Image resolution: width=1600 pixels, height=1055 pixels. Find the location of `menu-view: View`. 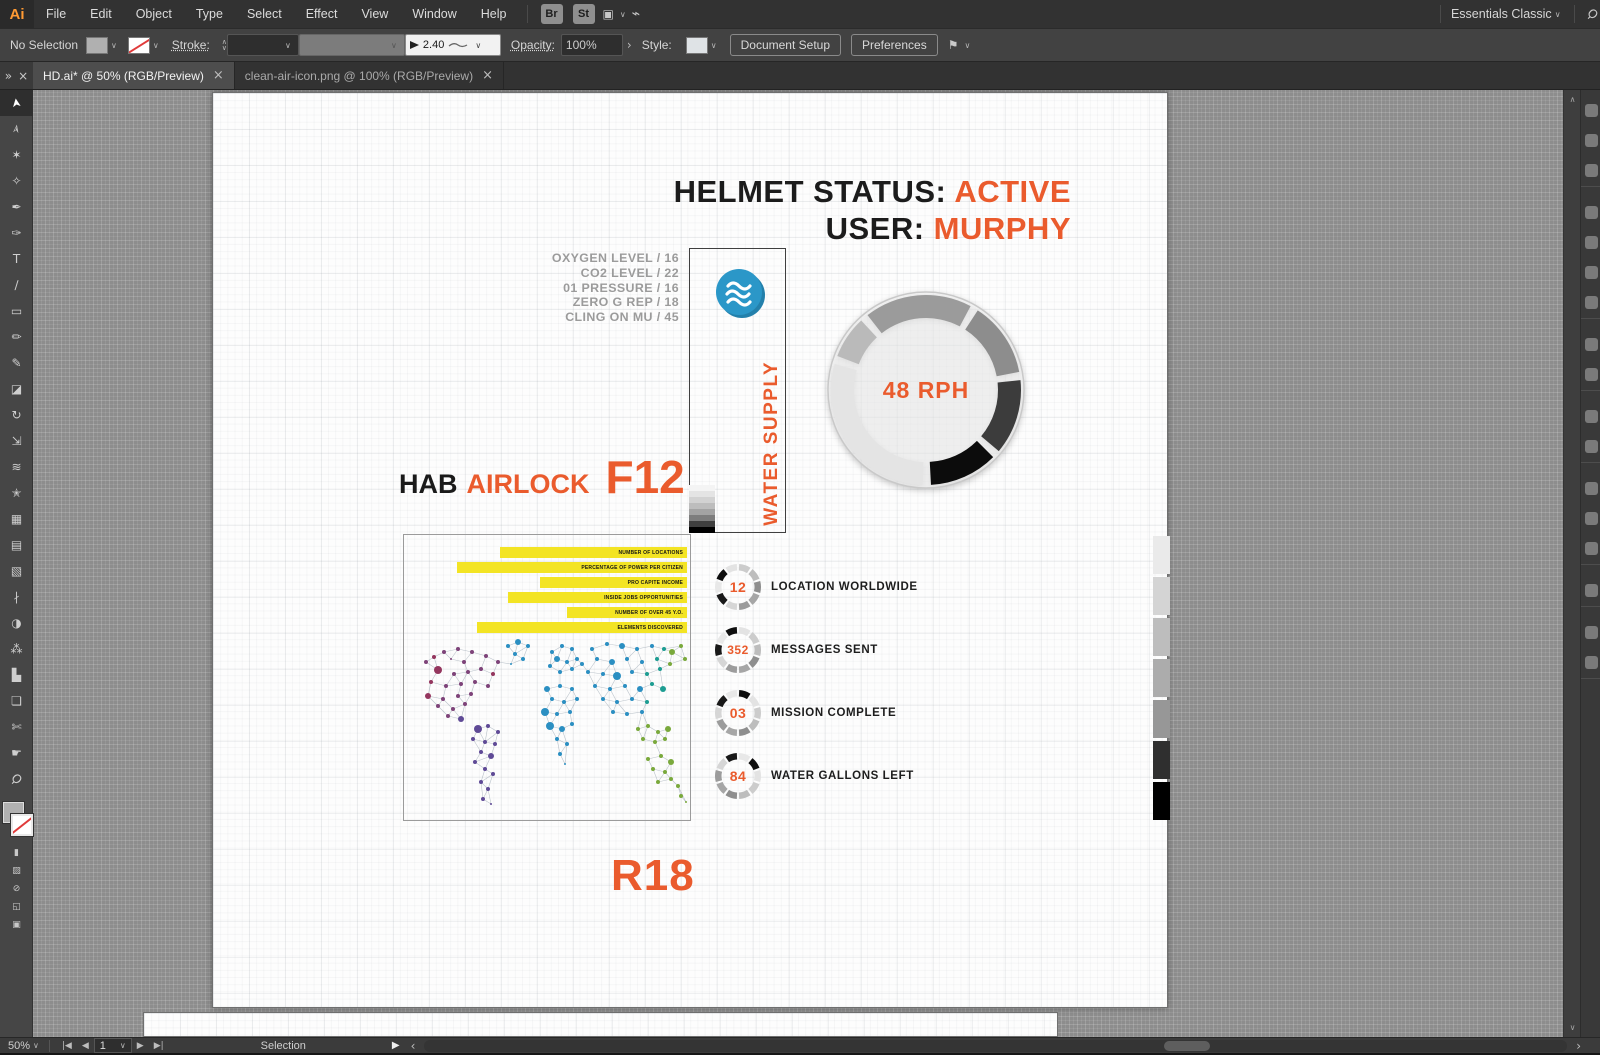

menu-view: View is located at coordinates (374, 14).